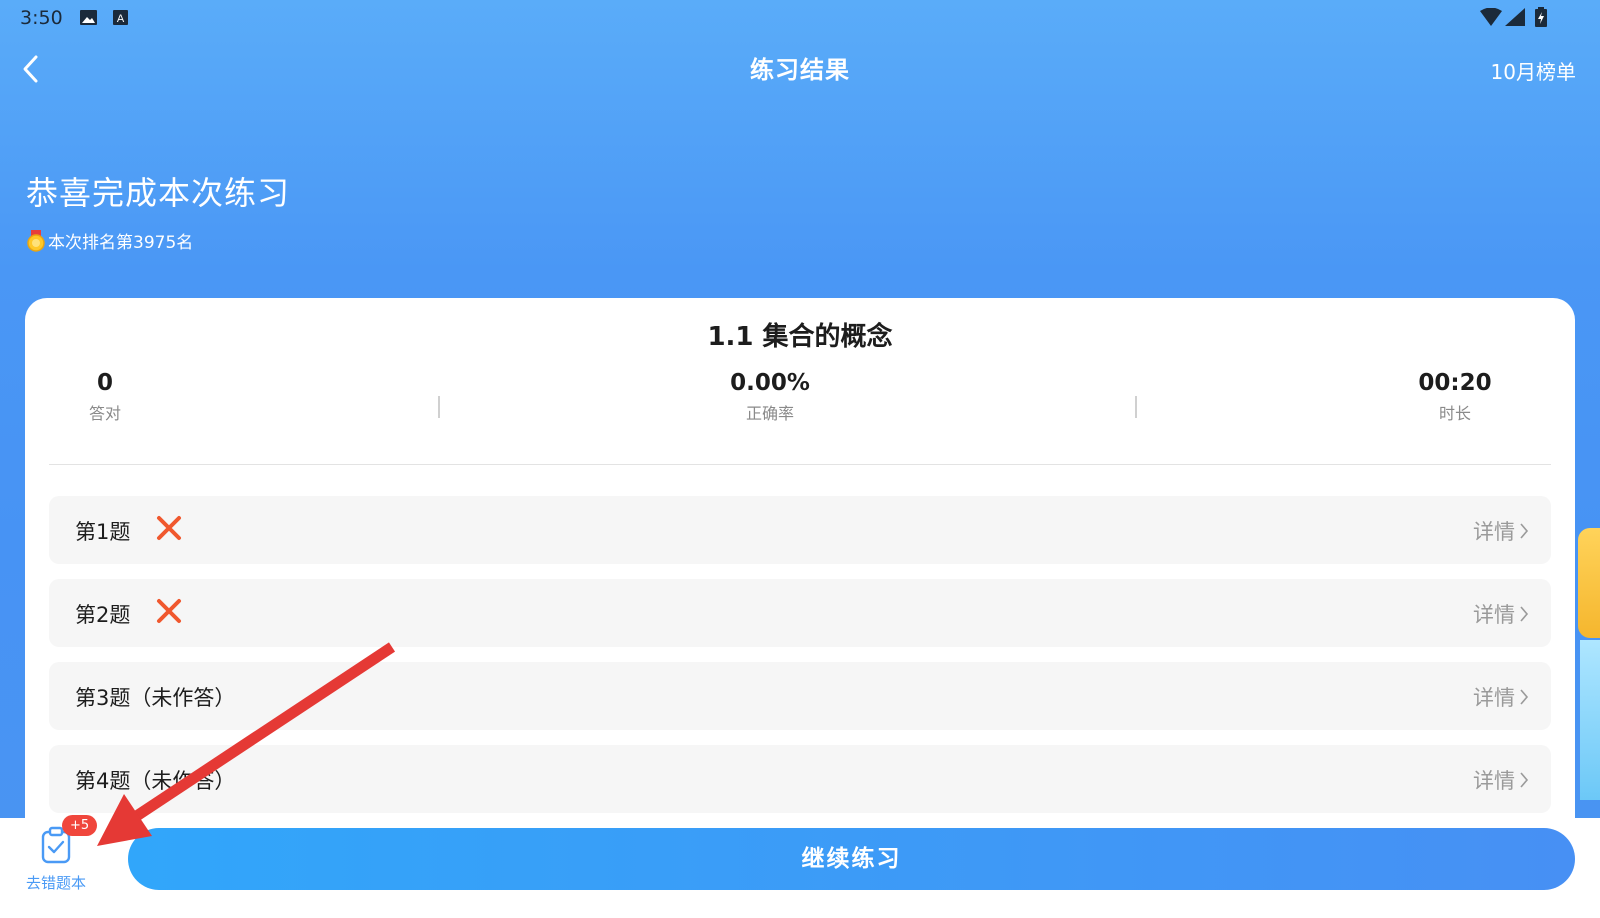  I want to click on wrong-question-book-button: 去错题本, so click(56, 861).